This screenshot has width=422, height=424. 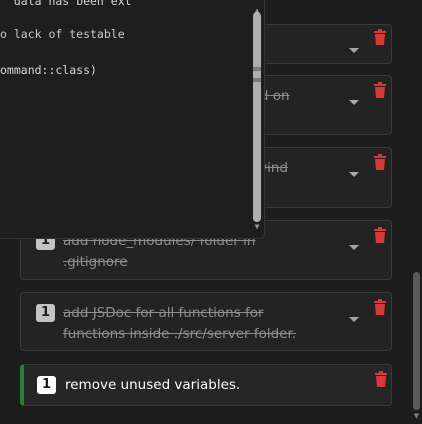 I want to click on todo-text: remove unused variables., so click(x=153, y=385).